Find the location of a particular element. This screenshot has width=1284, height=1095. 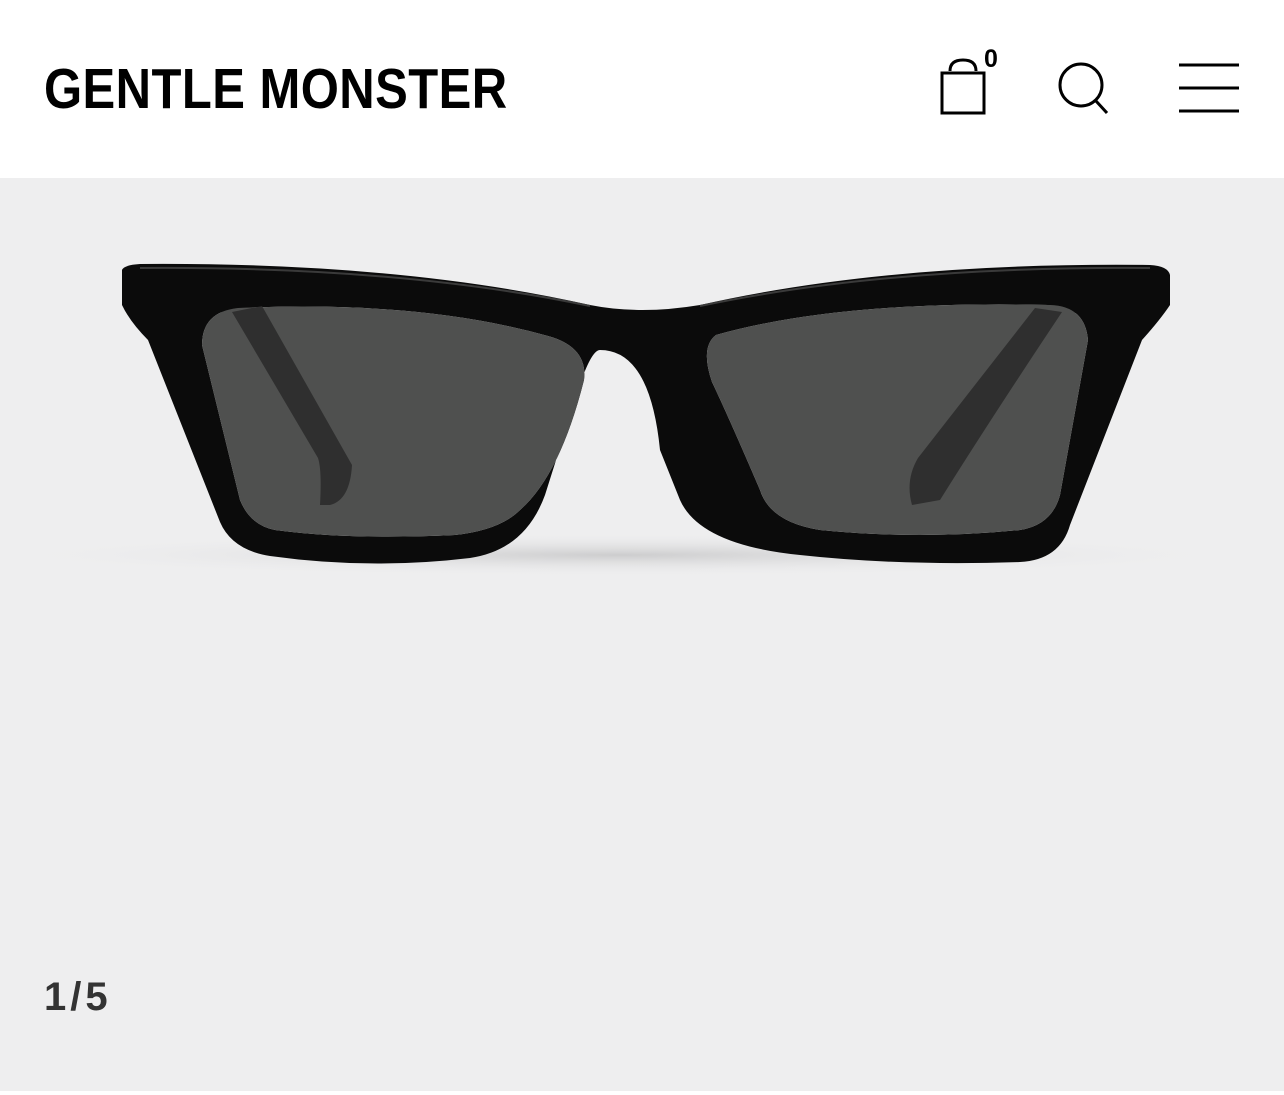

menu-button is located at coordinates (1209, 88).